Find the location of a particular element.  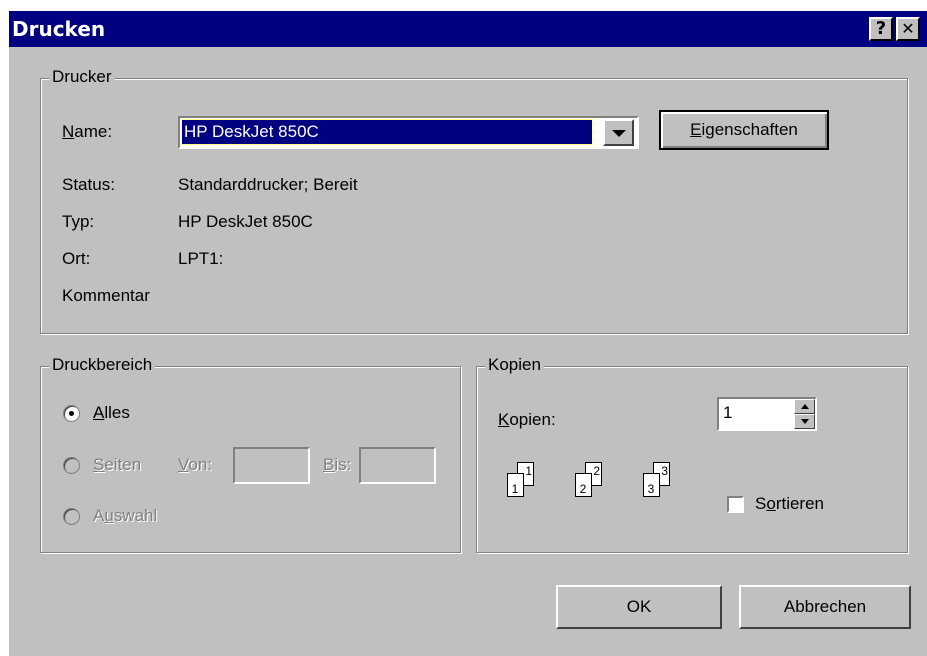

status-value: Standarddrucker; Bereit is located at coordinates (268, 184).